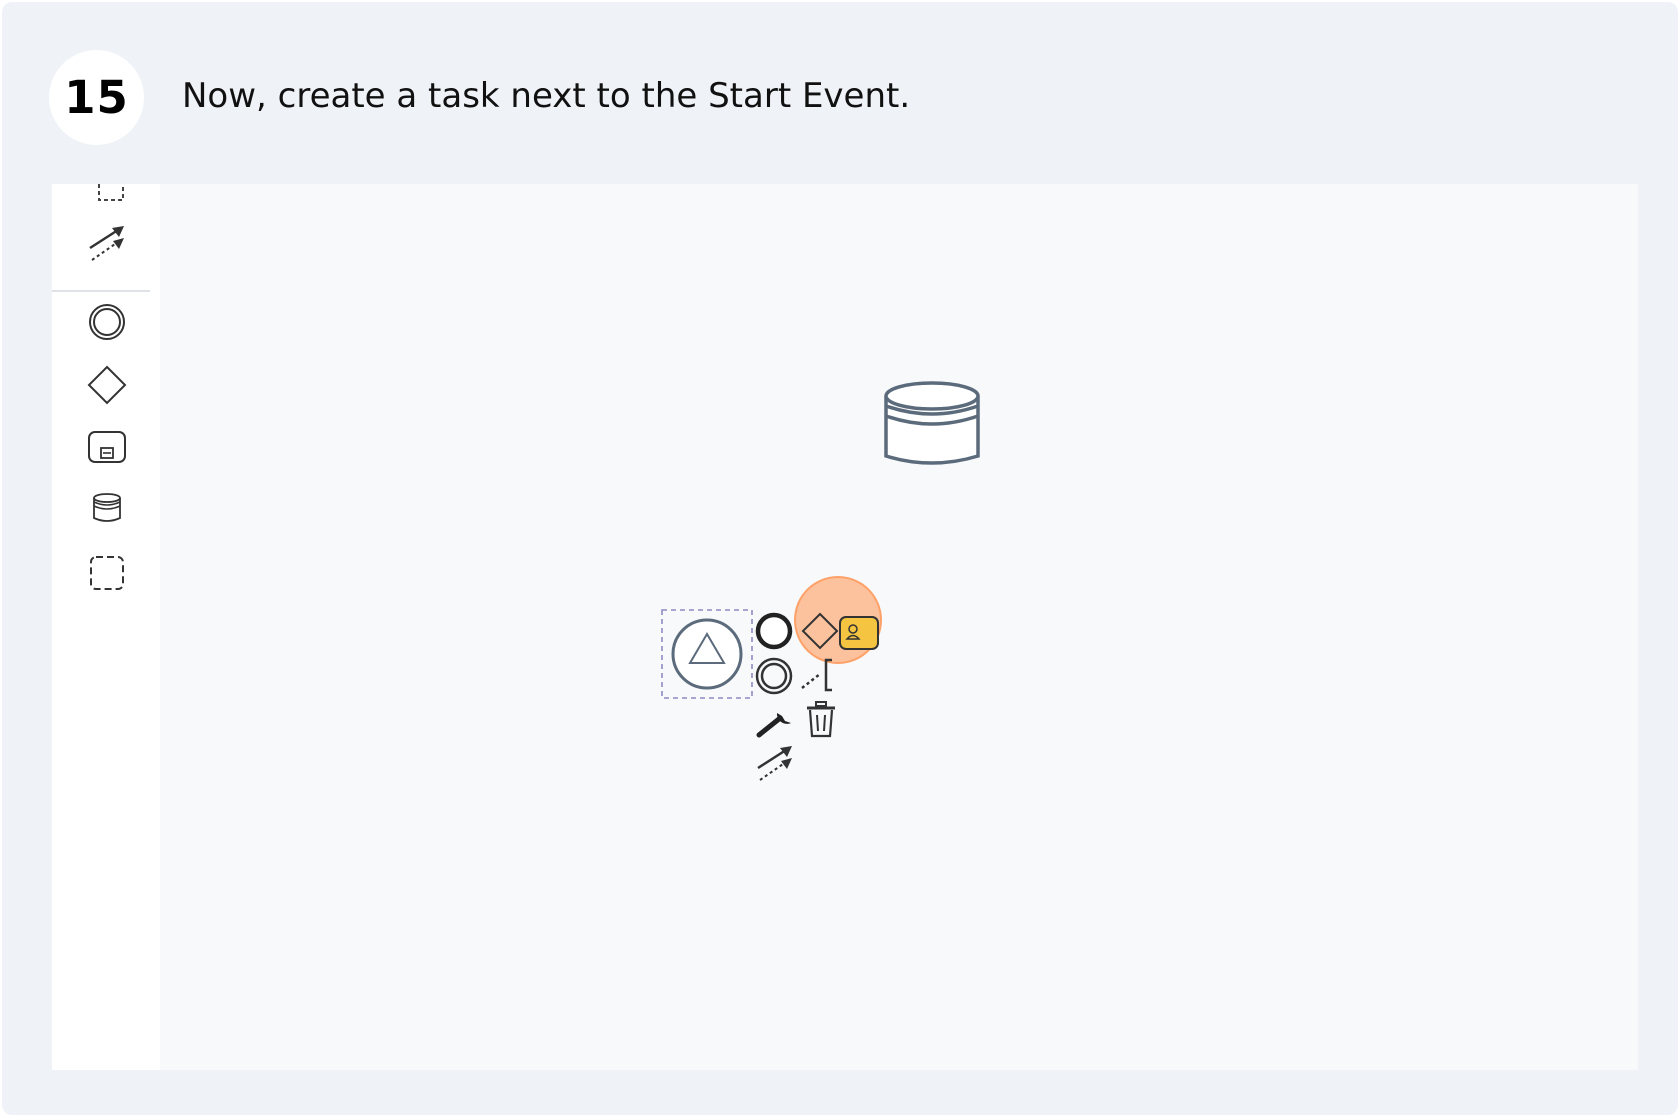  I want to click on connect-icon, so click(776, 764).